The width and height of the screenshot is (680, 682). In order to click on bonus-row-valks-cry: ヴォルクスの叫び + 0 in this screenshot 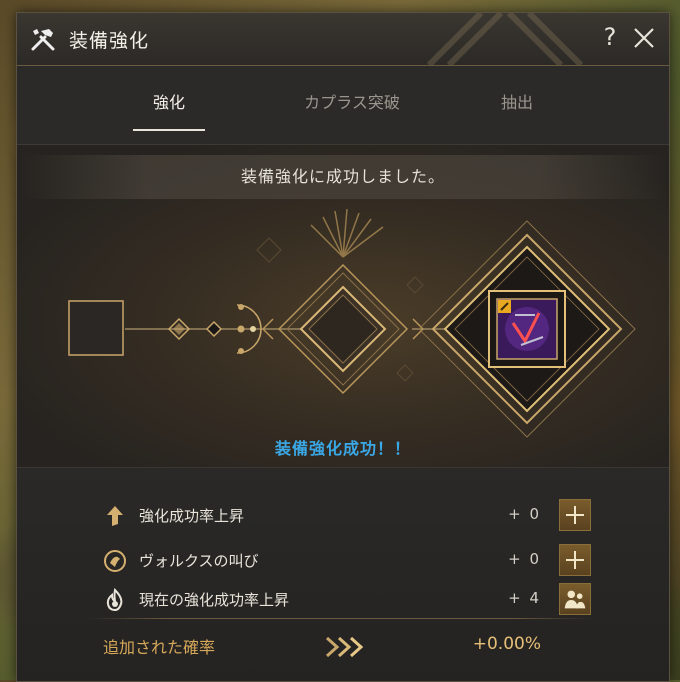, I will do `click(347, 561)`.